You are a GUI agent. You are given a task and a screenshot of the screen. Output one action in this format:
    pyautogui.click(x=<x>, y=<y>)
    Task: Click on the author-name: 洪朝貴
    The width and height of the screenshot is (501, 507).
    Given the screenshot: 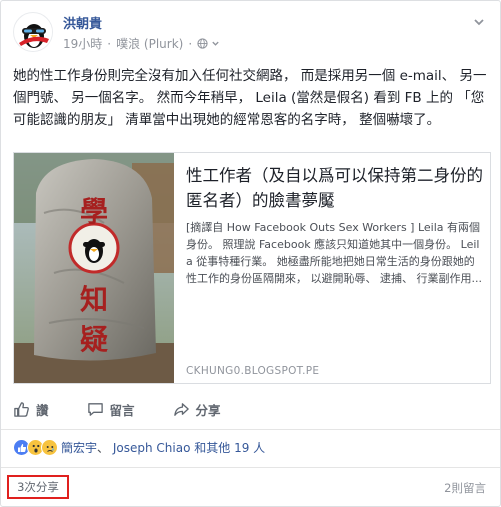 What is the action you would take?
    pyautogui.click(x=82, y=22)
    